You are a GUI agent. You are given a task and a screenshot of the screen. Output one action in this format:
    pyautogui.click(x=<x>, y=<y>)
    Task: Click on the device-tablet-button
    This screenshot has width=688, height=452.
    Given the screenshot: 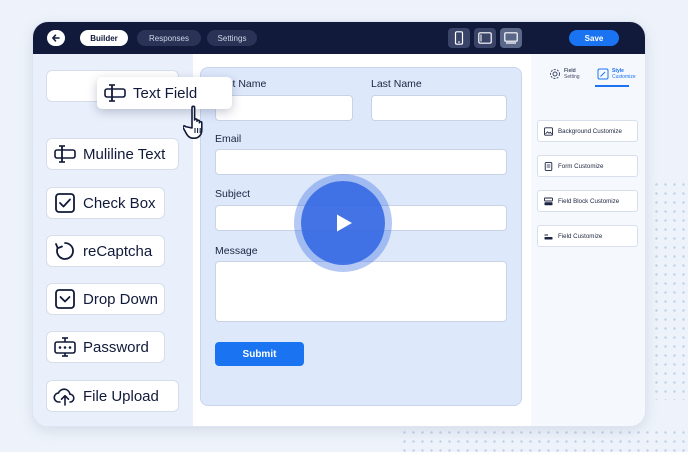 What is the action you would take?
    pyautogui.click(x=485, y=38)
    